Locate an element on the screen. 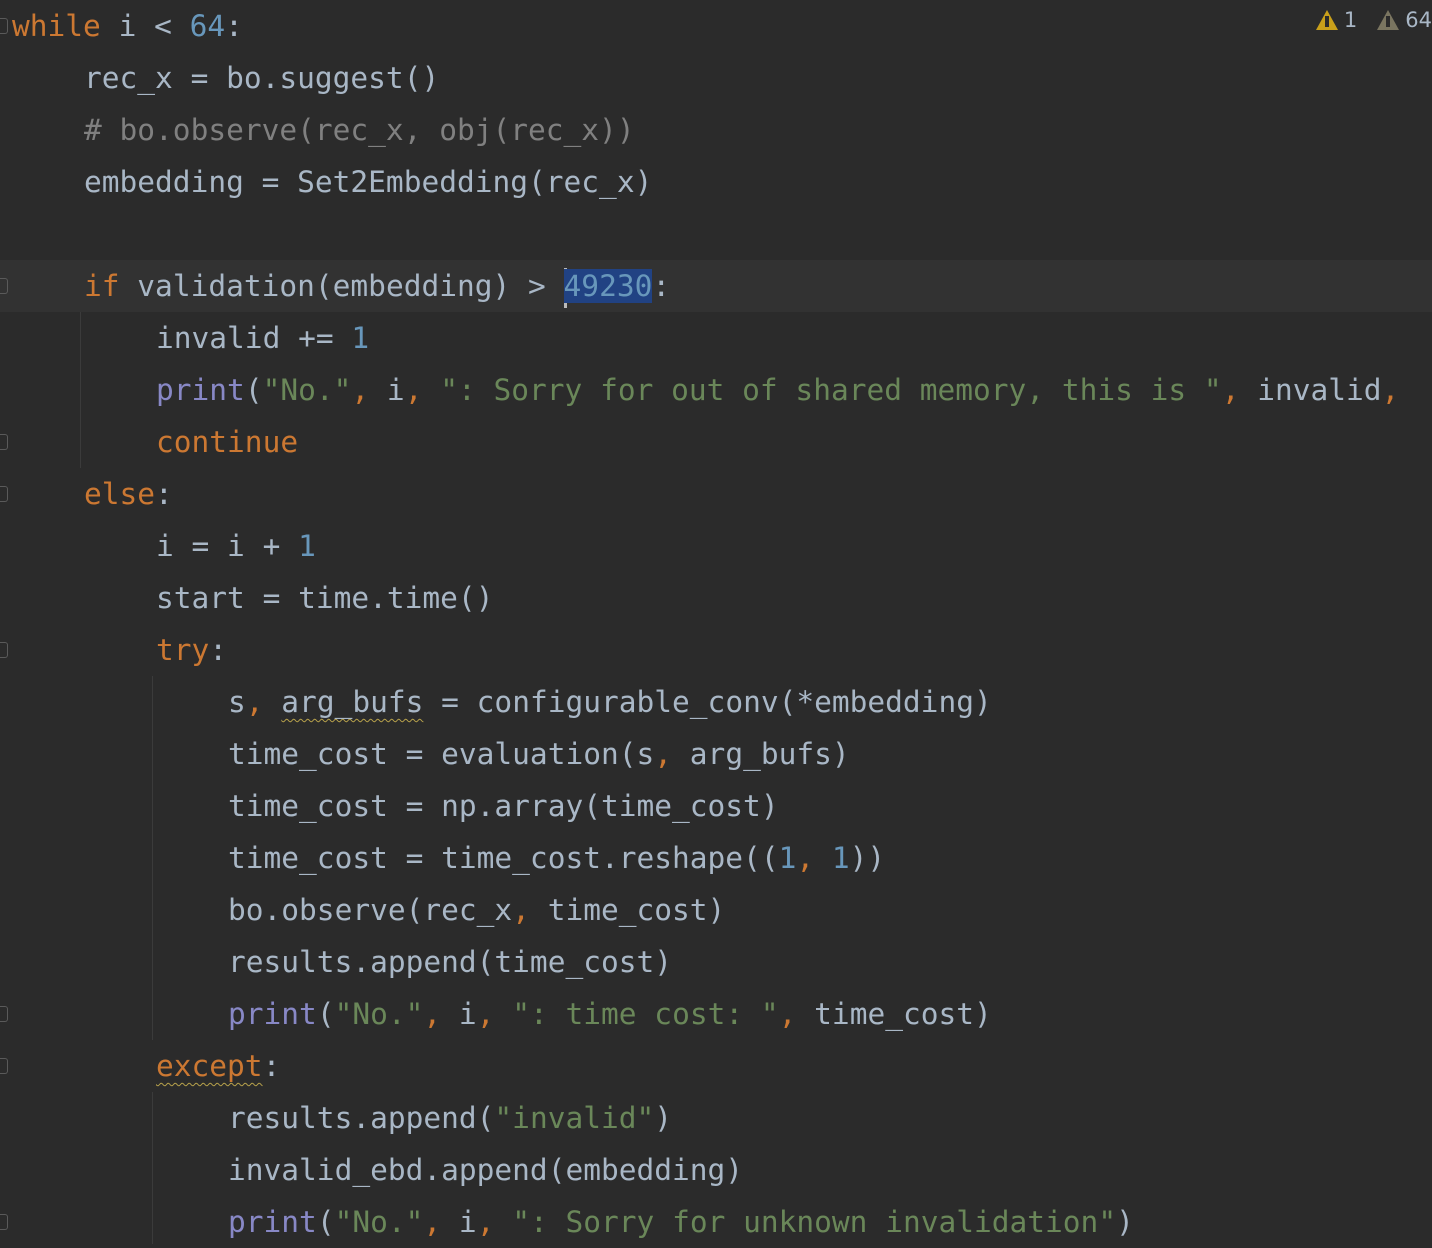  code-token: while is located at coordinates (56, 26).